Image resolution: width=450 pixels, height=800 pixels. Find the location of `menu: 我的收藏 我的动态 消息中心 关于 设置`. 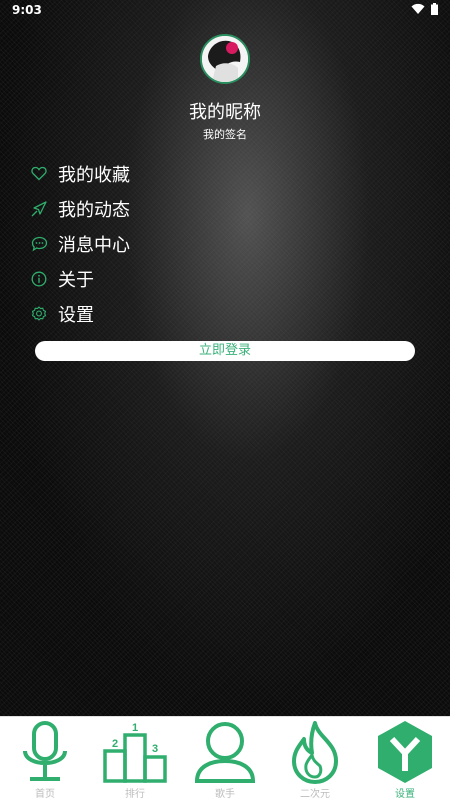

menu: 我的收藏 我的动态 消息中心 关于 设置 is located at coordinates (80, 243).